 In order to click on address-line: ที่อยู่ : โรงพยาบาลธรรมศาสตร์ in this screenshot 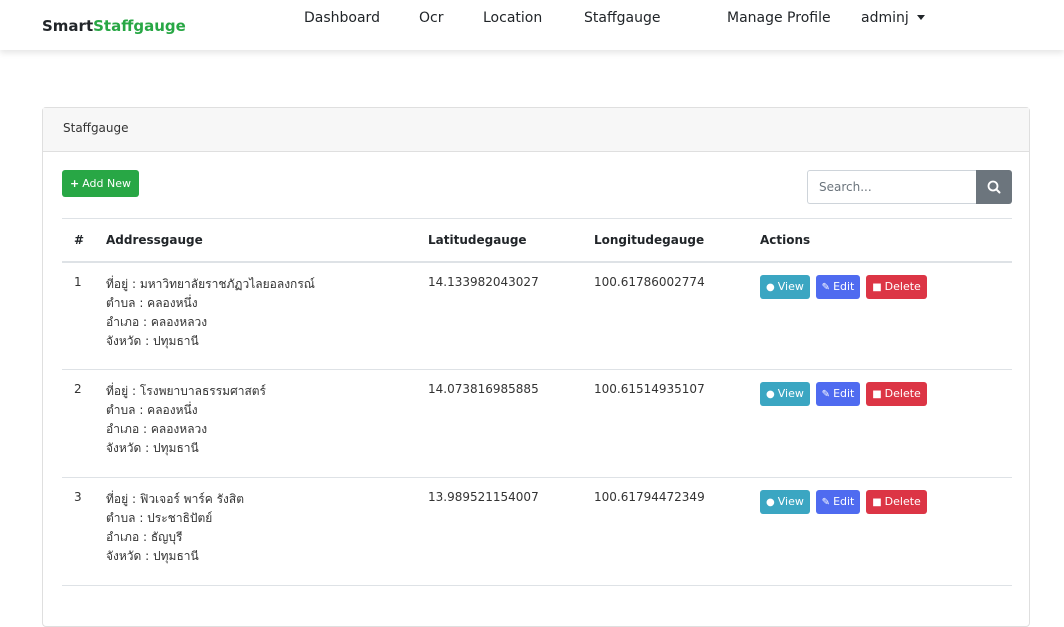, I will do `click(186, 391)`.